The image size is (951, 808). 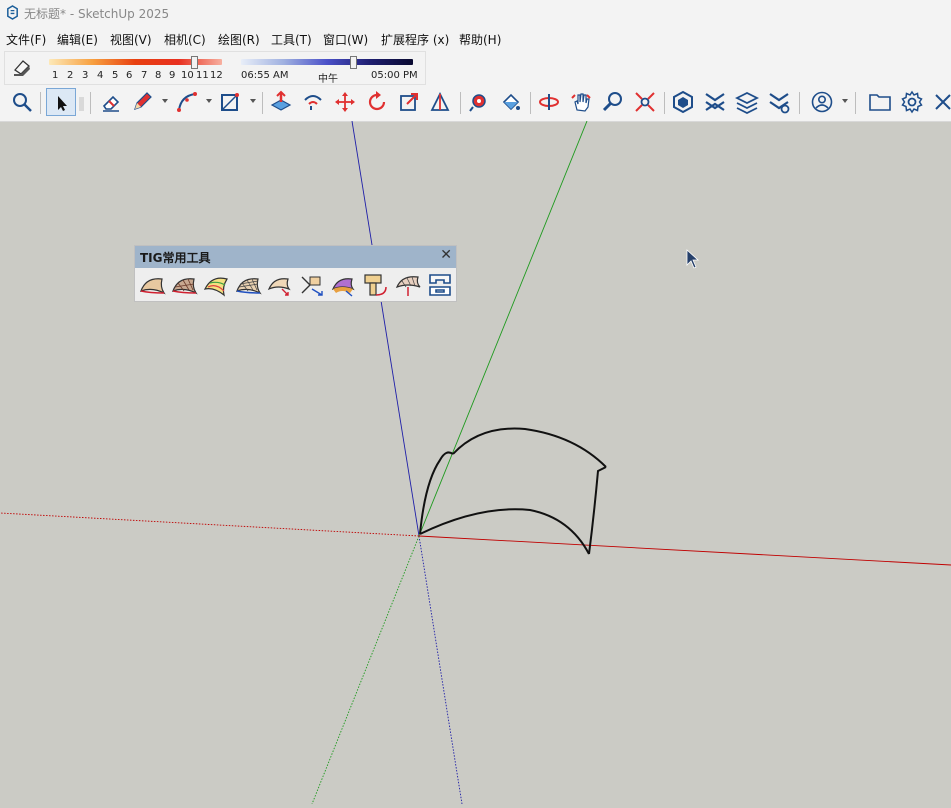 What do you see at coordinates (202, 75) in the screenshot?
I see `month-label: 11` at bounding box center [202, 75].